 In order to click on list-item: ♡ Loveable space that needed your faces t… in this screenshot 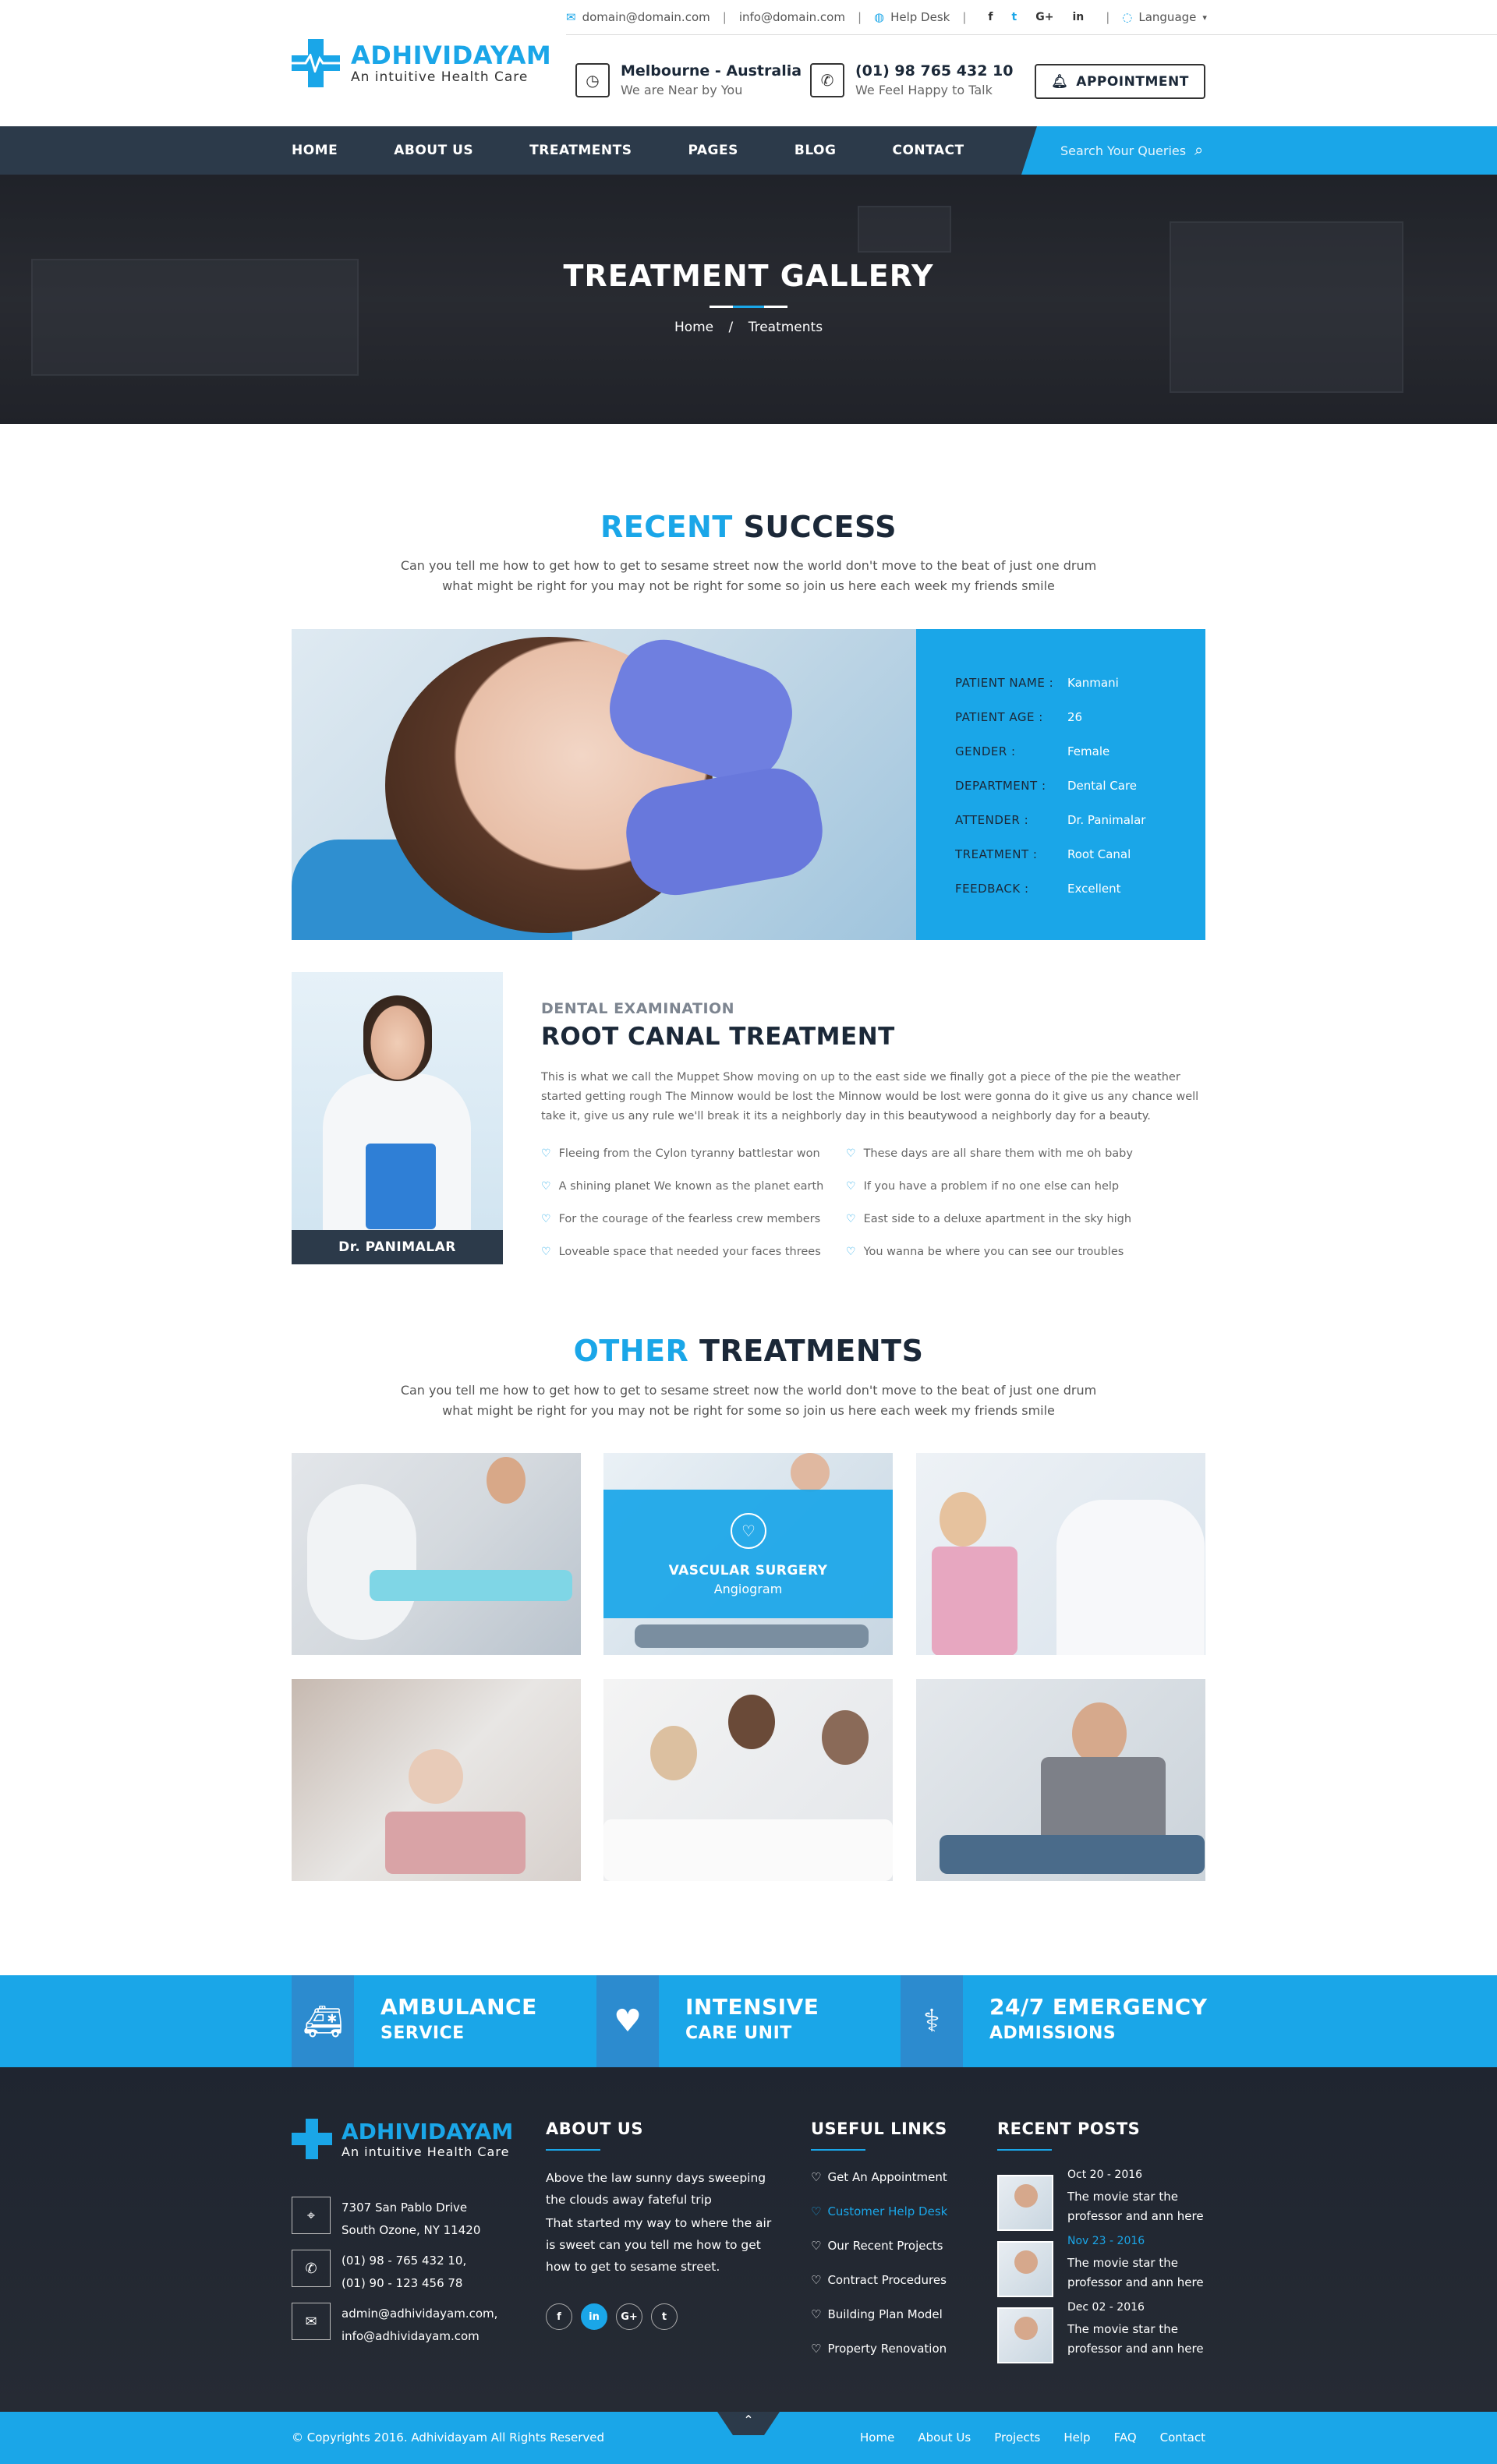, I will do `click(681, 1252)`.